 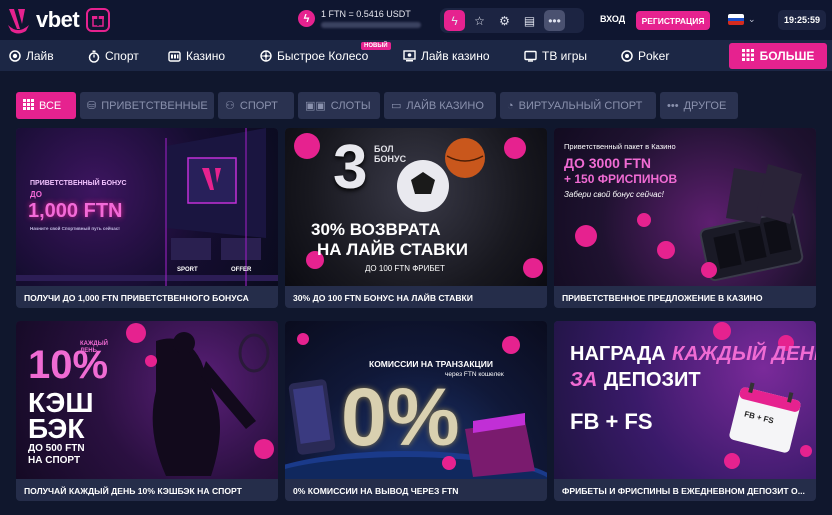 What do you see at coordinates (396, 106) in the screenshot?
I see `live-casino-icon: ▭` at bounding box center [396, 106].